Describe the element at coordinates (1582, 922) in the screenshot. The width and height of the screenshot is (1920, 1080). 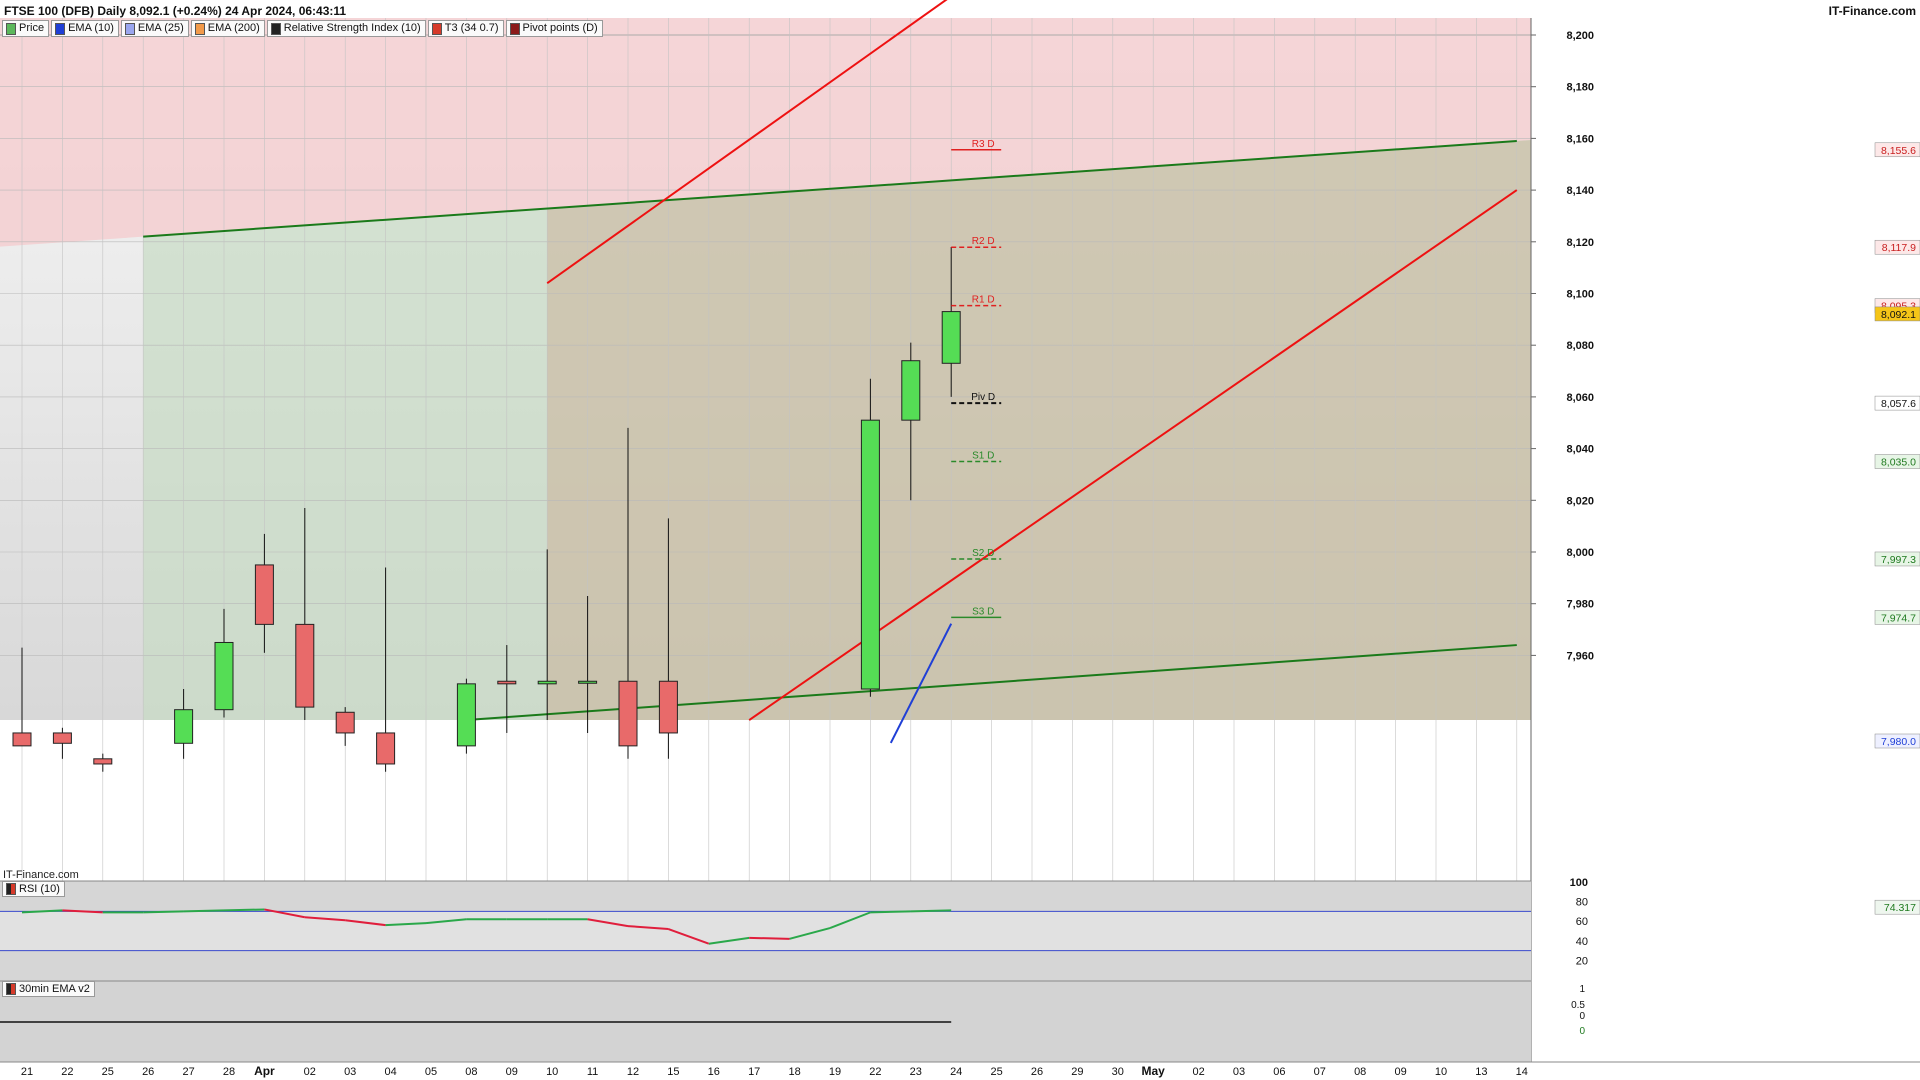
I see `rsi-tick-label: 60` at that location.